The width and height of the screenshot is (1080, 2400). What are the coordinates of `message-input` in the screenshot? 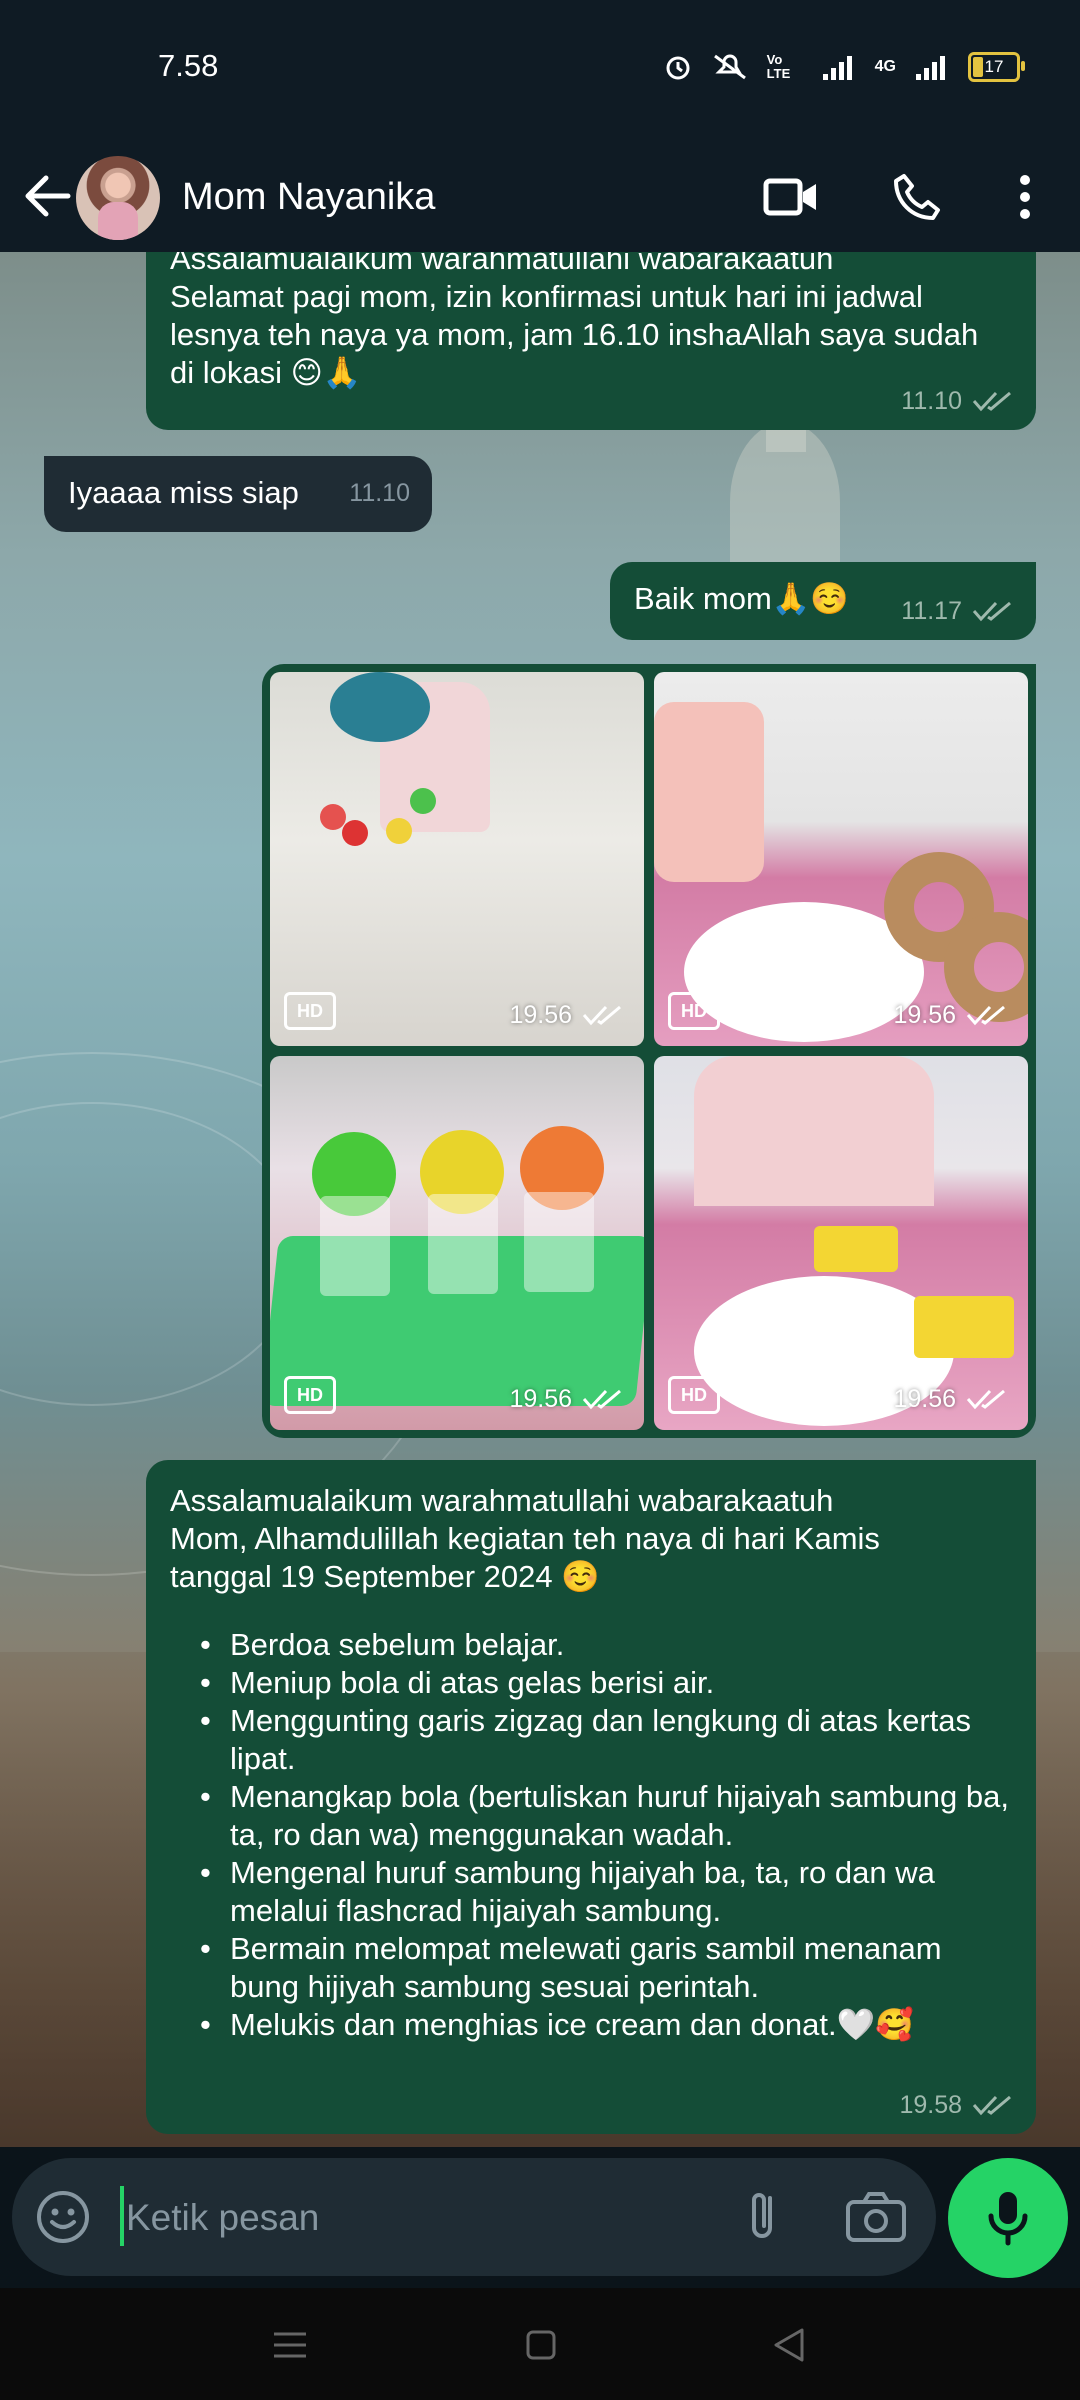 It's located at (406, 2218).